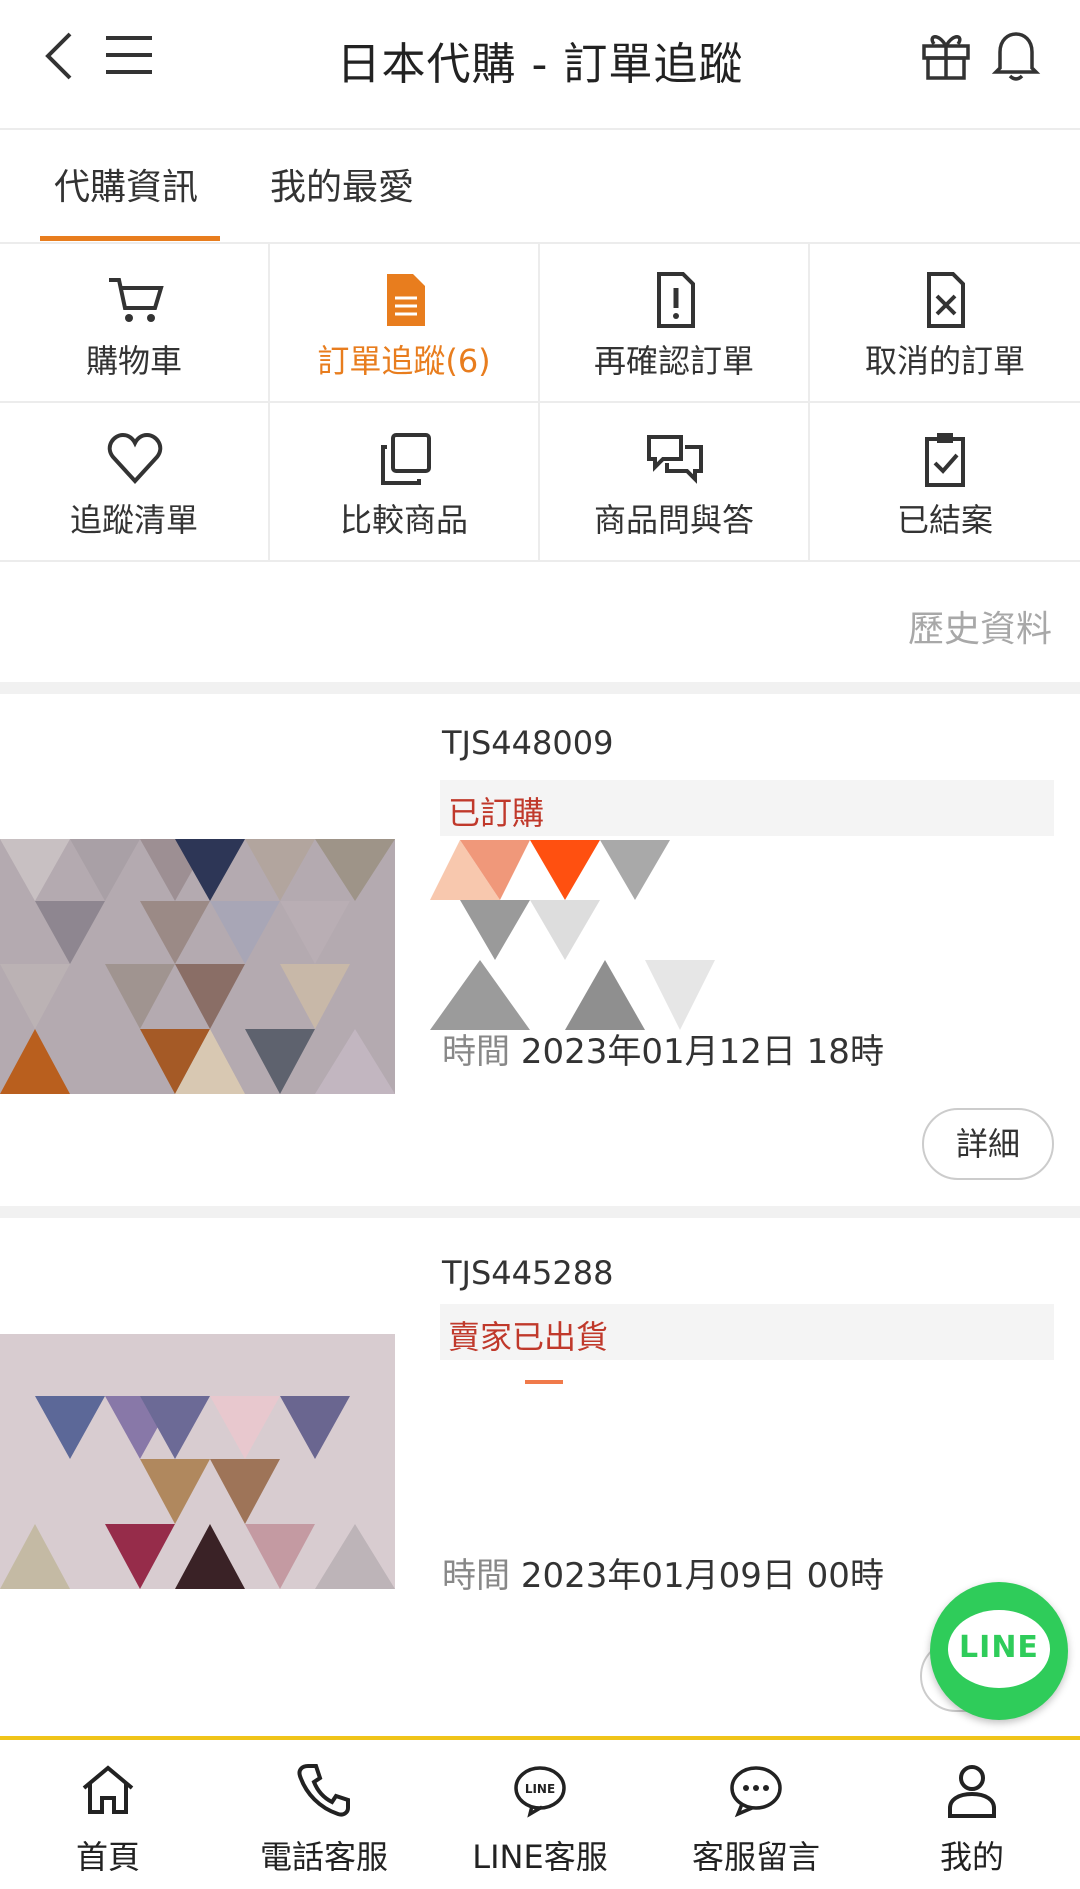  What do you see at coordinates (540, 187) in the screenshot?
I see `tab-bar: 代購資訊 我的最愛` at bounding box center [540, 187].